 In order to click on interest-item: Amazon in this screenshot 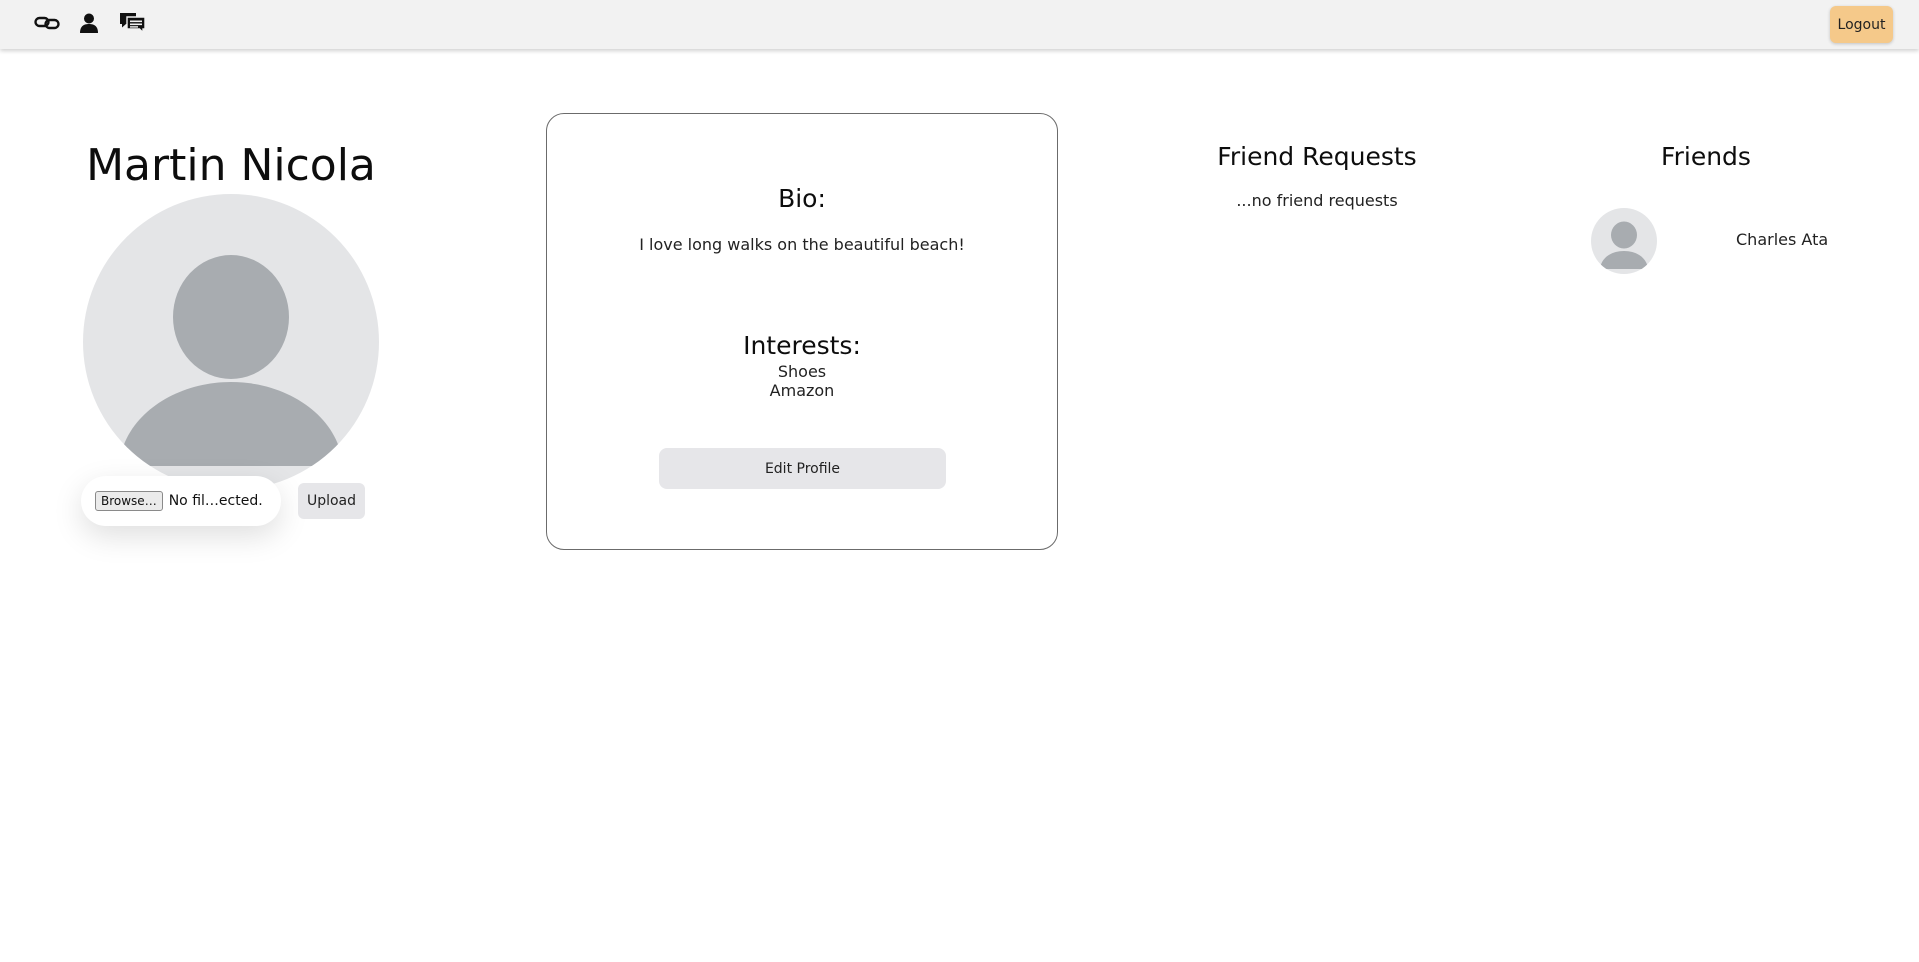, I will do `click(802, 390)`.